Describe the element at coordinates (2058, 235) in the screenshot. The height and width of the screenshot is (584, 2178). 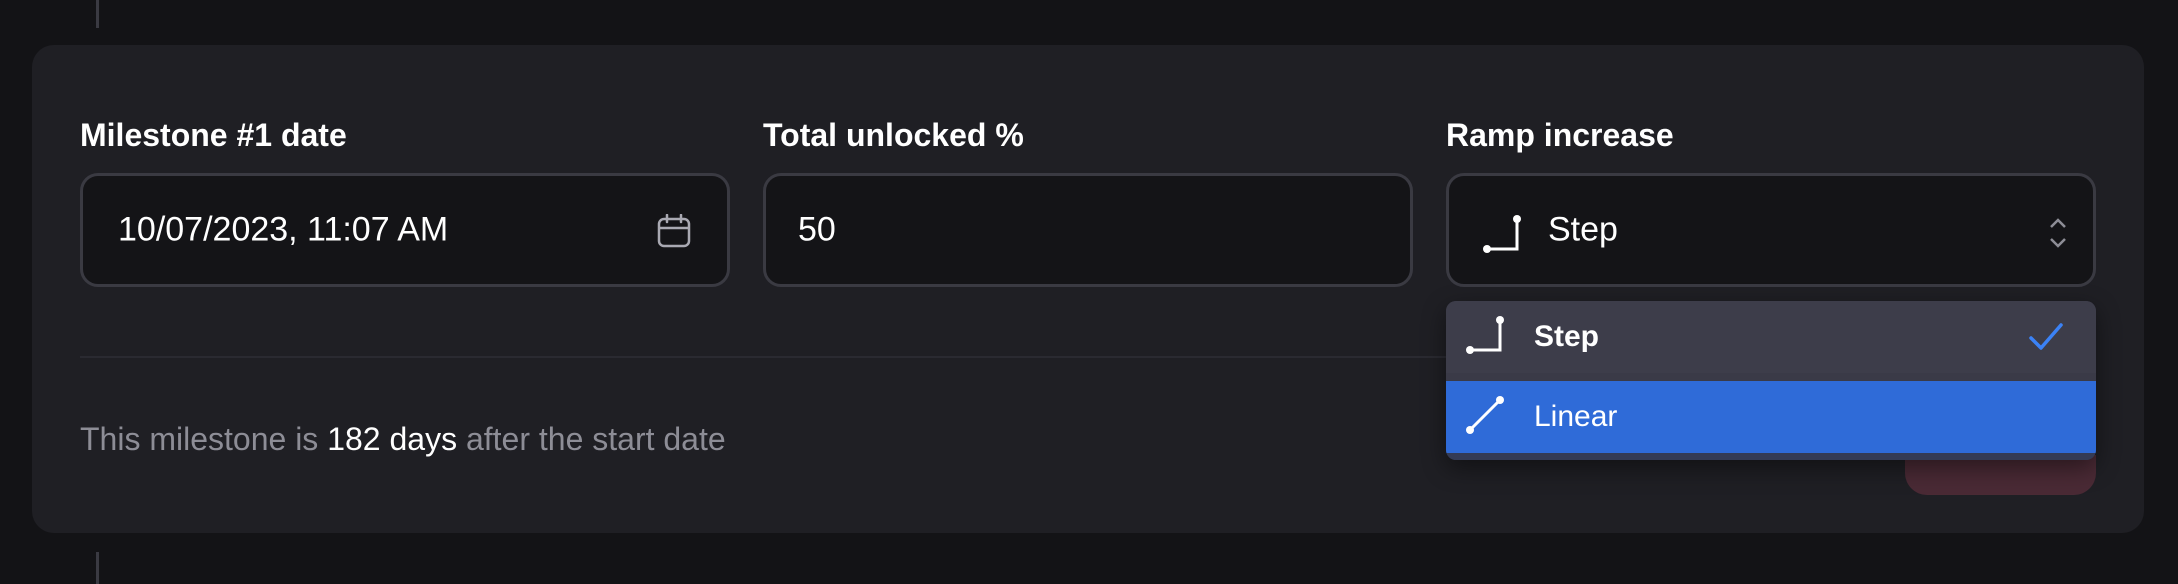
I see `chevron-up-down-icon` at that location.